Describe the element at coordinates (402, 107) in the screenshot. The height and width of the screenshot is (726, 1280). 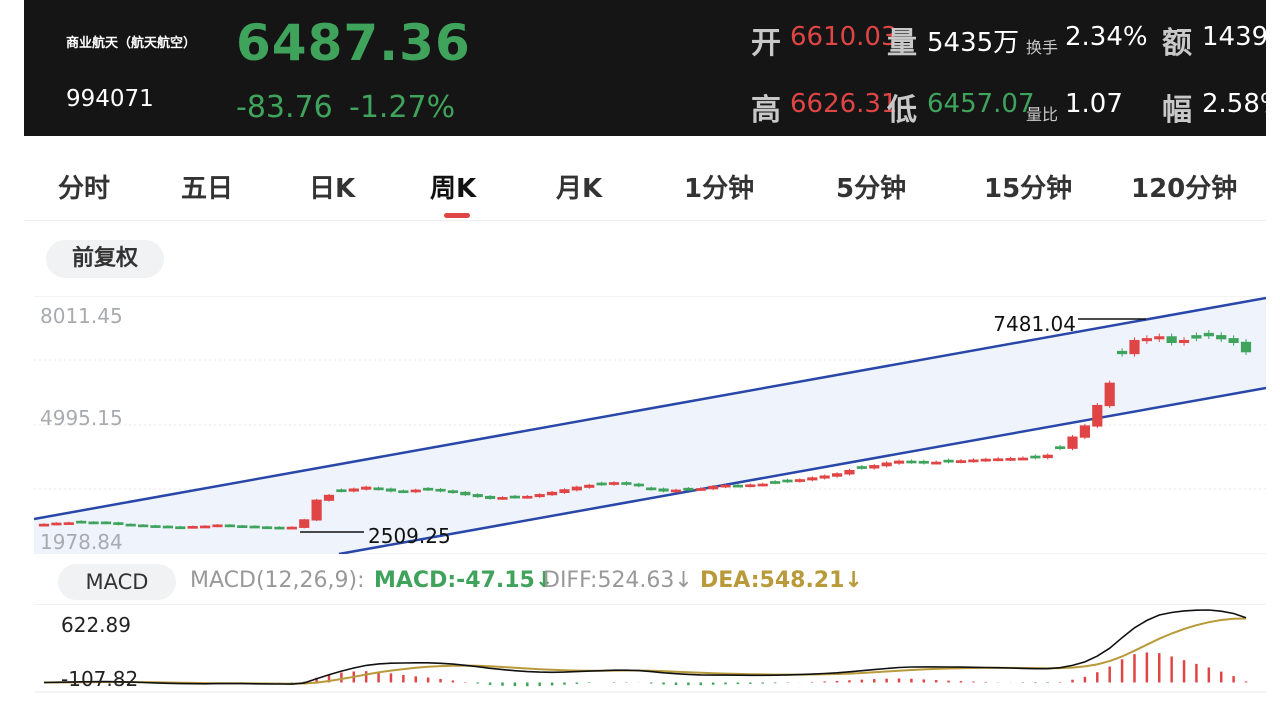
I see `price-change-pct: -1.27%` at that location.